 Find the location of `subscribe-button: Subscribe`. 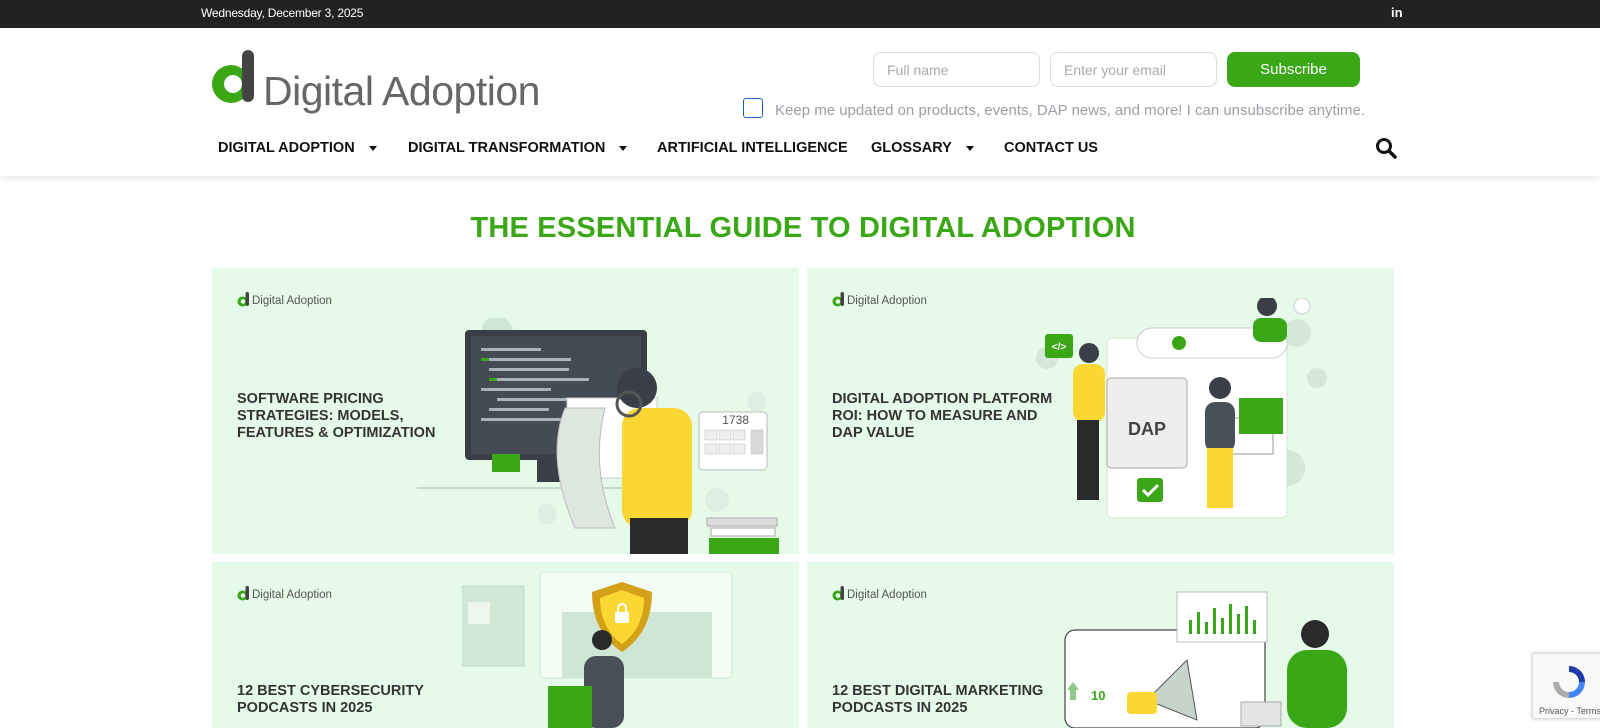

subscribe-button: Subscribe is located at coordinates (1293, 69).